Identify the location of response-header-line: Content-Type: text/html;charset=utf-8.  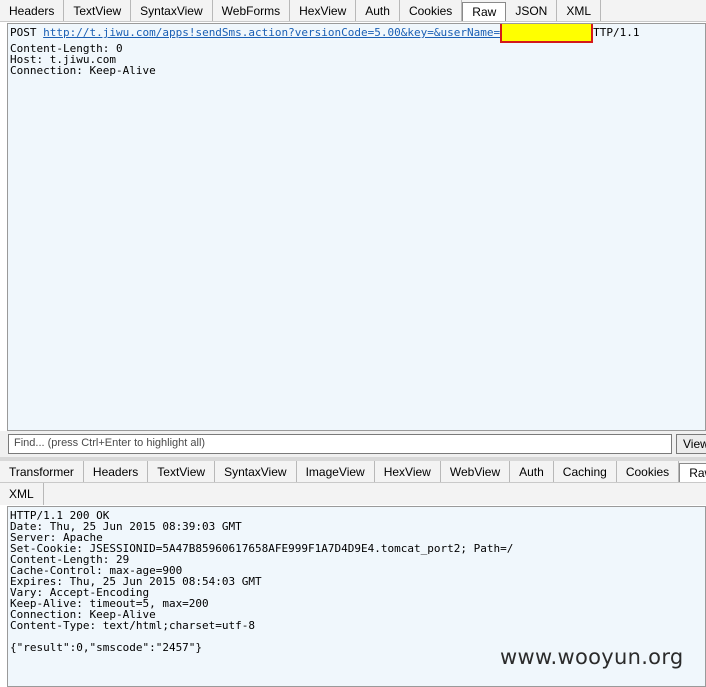
(133, 625).